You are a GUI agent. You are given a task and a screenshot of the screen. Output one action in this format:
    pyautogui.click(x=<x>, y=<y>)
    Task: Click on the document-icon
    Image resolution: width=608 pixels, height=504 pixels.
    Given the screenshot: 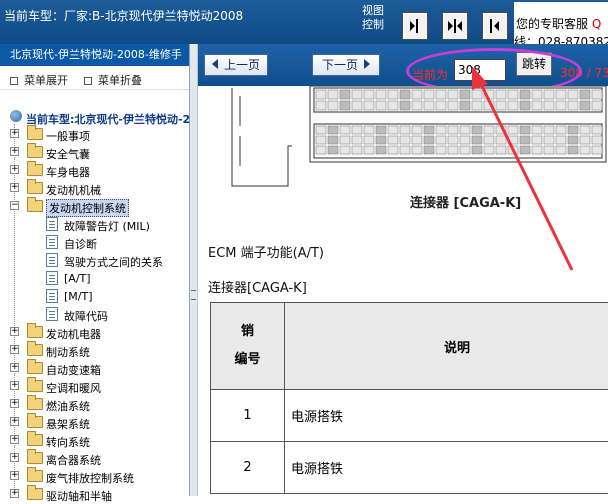 What is the action you would take?
    pyautogui.click(x=52, y=224)
    